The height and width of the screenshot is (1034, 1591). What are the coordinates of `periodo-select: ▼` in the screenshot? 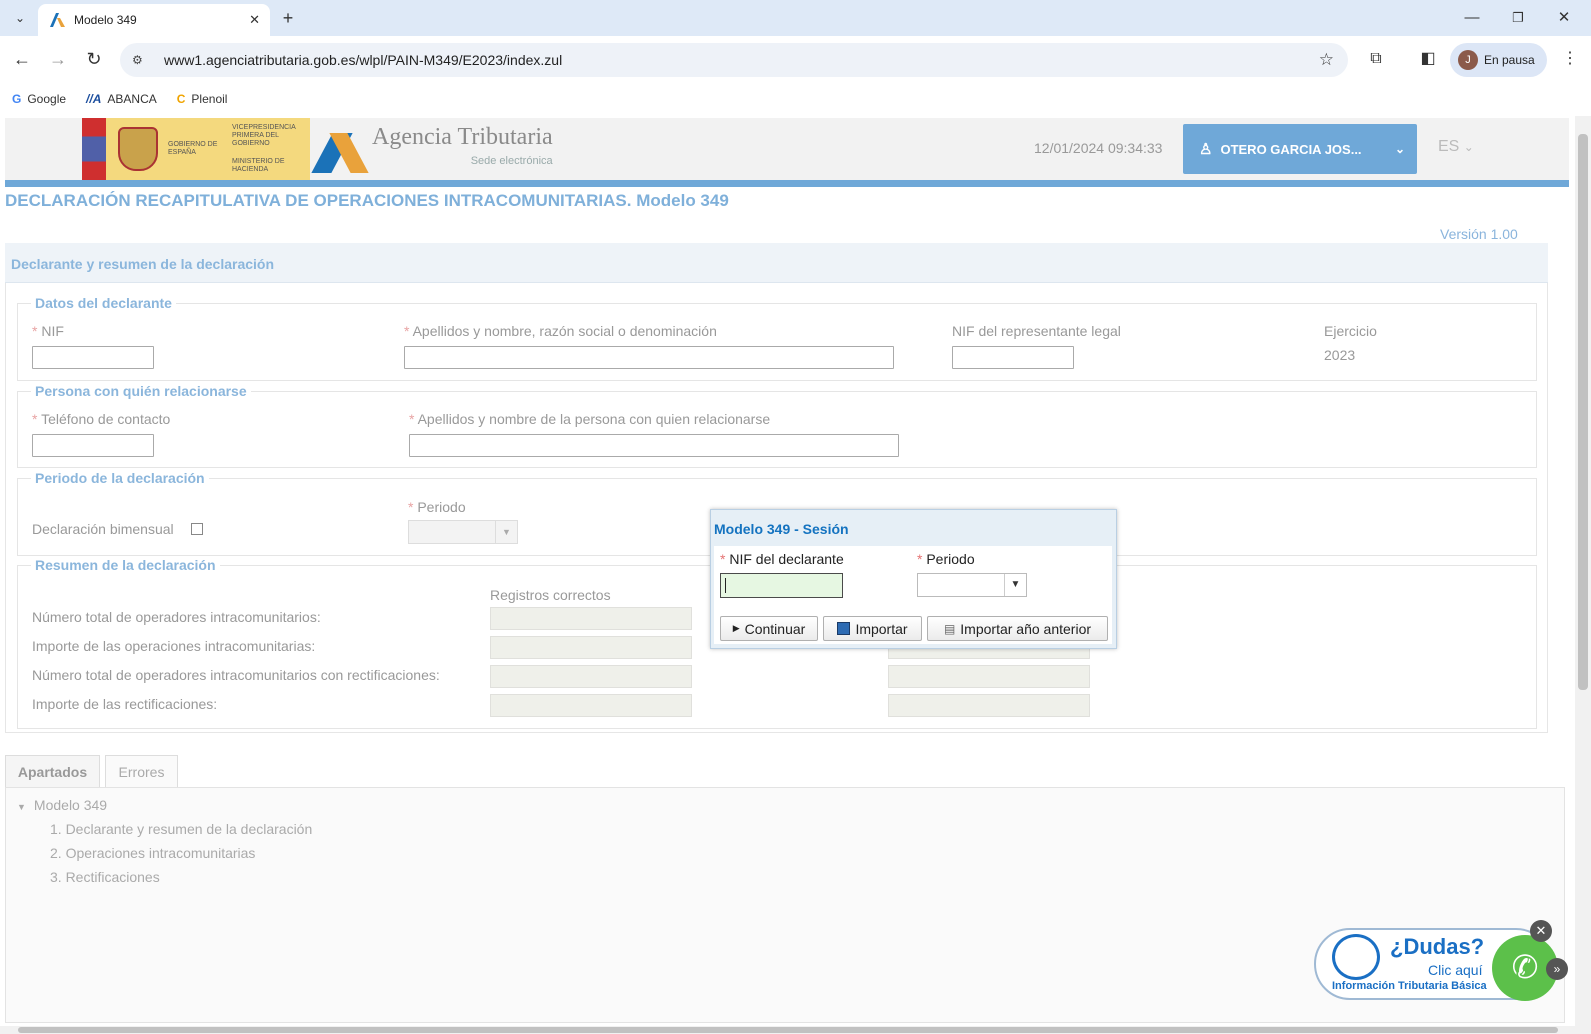 It's located at (463, 532).